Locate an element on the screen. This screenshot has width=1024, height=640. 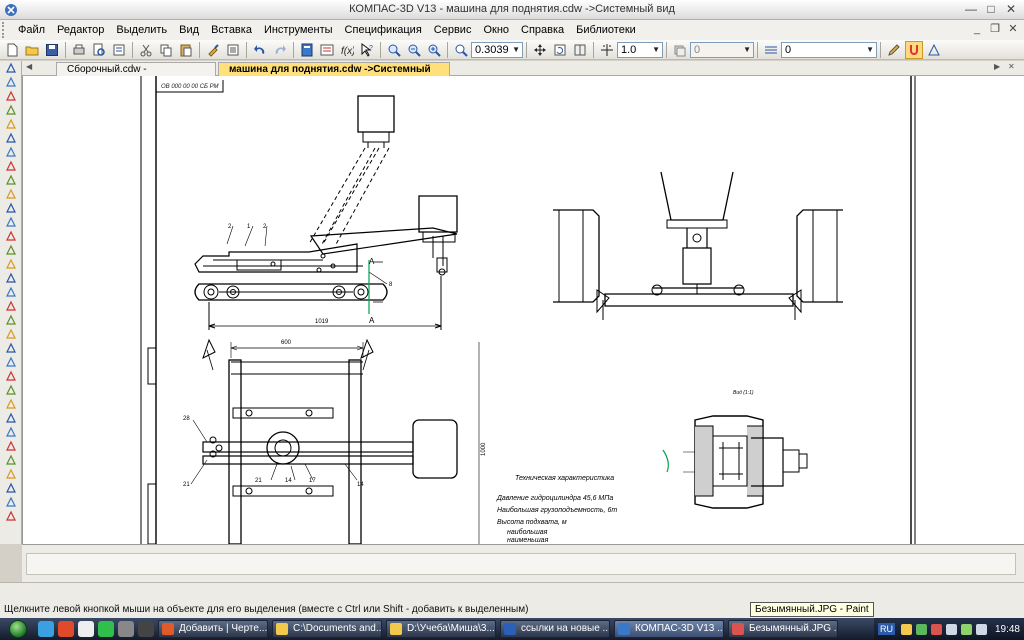
help-pointer-button: ? is located at coordinates (367, 50).